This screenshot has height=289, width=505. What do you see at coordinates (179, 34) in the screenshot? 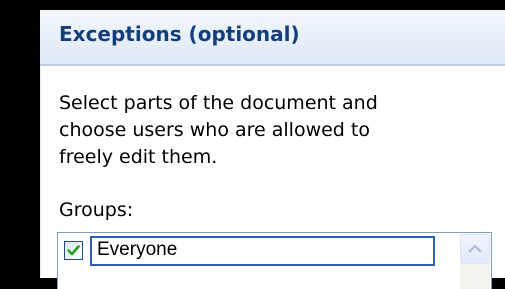
I see `section-title: Exceptions (optional)` at bounding box center [179, 34].